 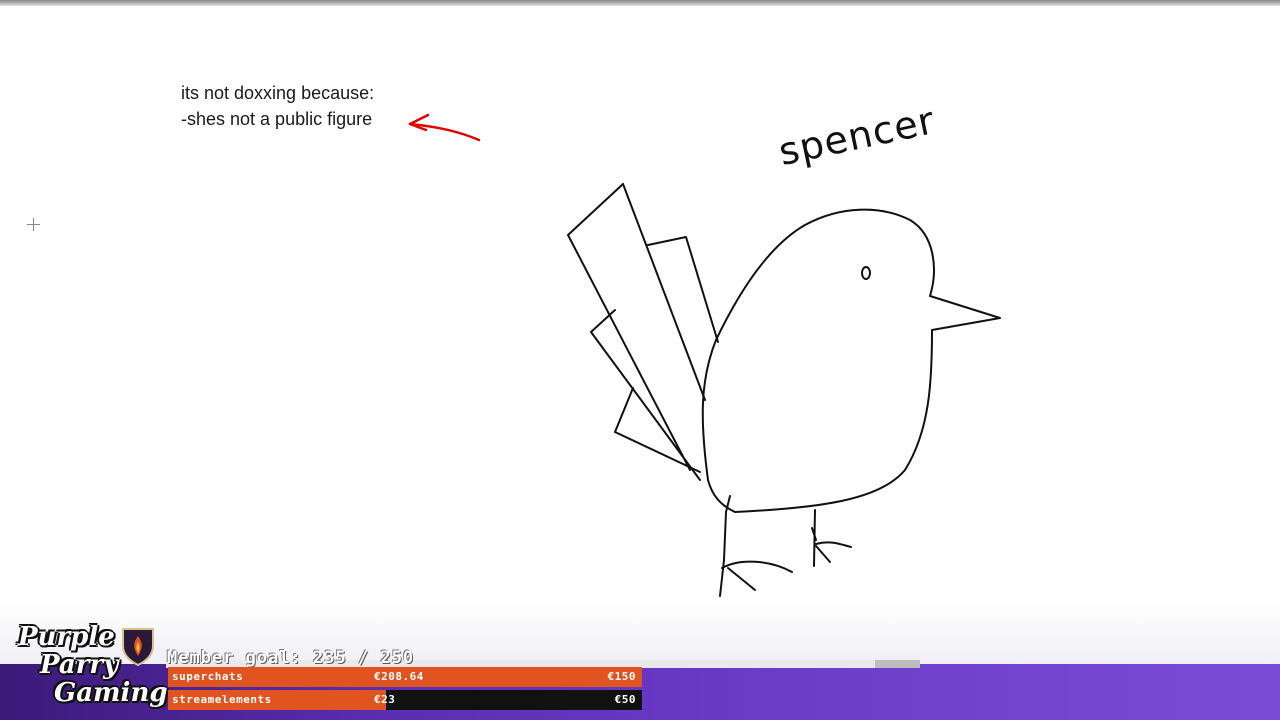 I want to click on channel-logo: Purple Parry Gaming, so click(x=86, y=670).